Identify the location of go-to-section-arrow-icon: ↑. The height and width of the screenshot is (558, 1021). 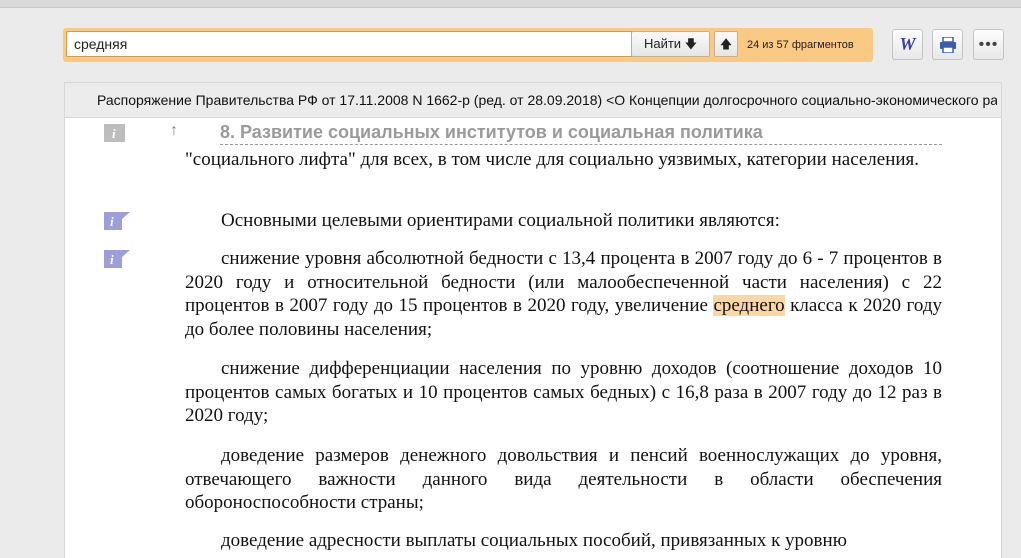
(174, 131).